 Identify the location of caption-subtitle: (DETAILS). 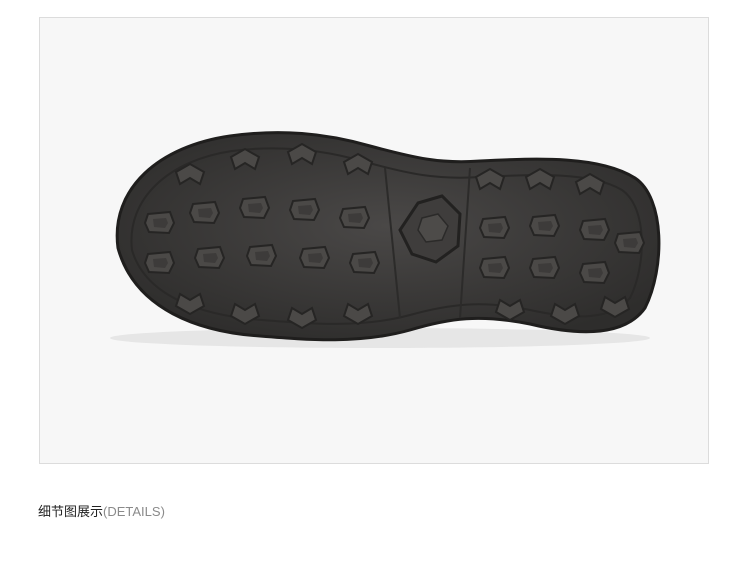
(134, 511).